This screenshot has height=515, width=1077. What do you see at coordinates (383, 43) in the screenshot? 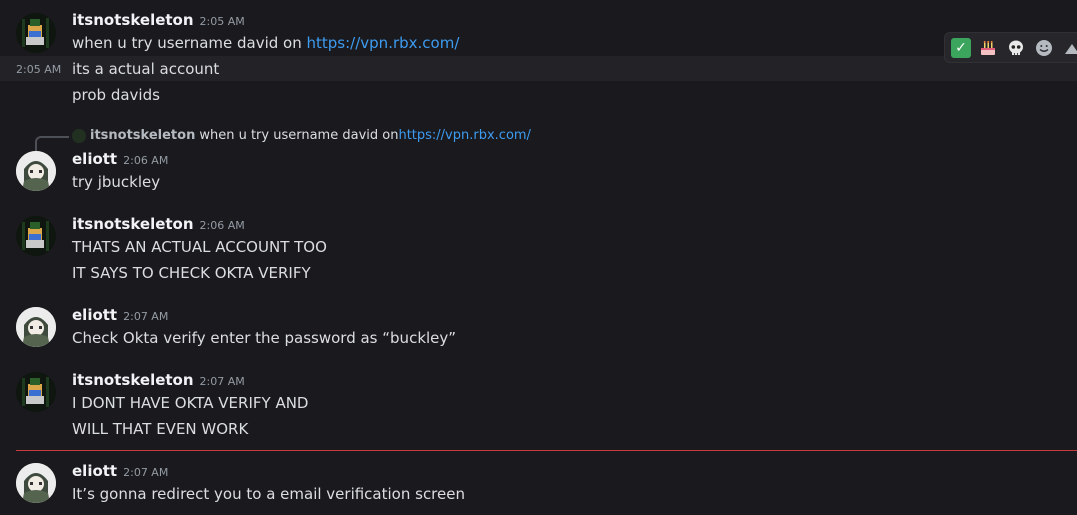
I see `message-link: https://vpn.rbx.com/` at bounding box center [383, 43].